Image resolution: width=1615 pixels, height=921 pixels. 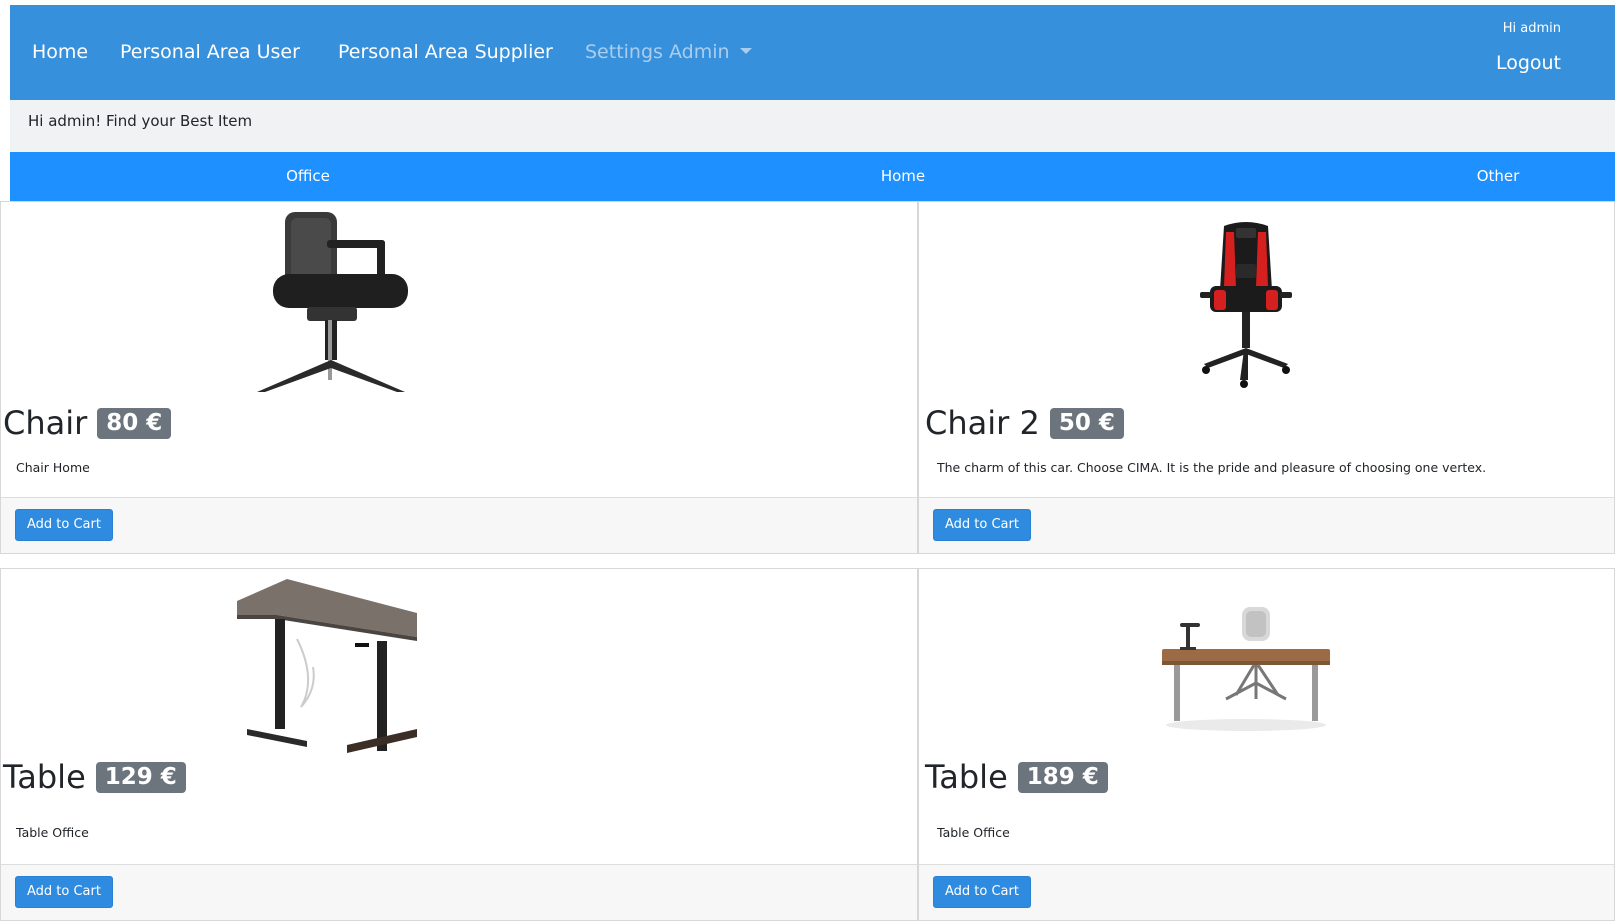 I want to click on nav-home-link: Home, so click(x=60, y=52).